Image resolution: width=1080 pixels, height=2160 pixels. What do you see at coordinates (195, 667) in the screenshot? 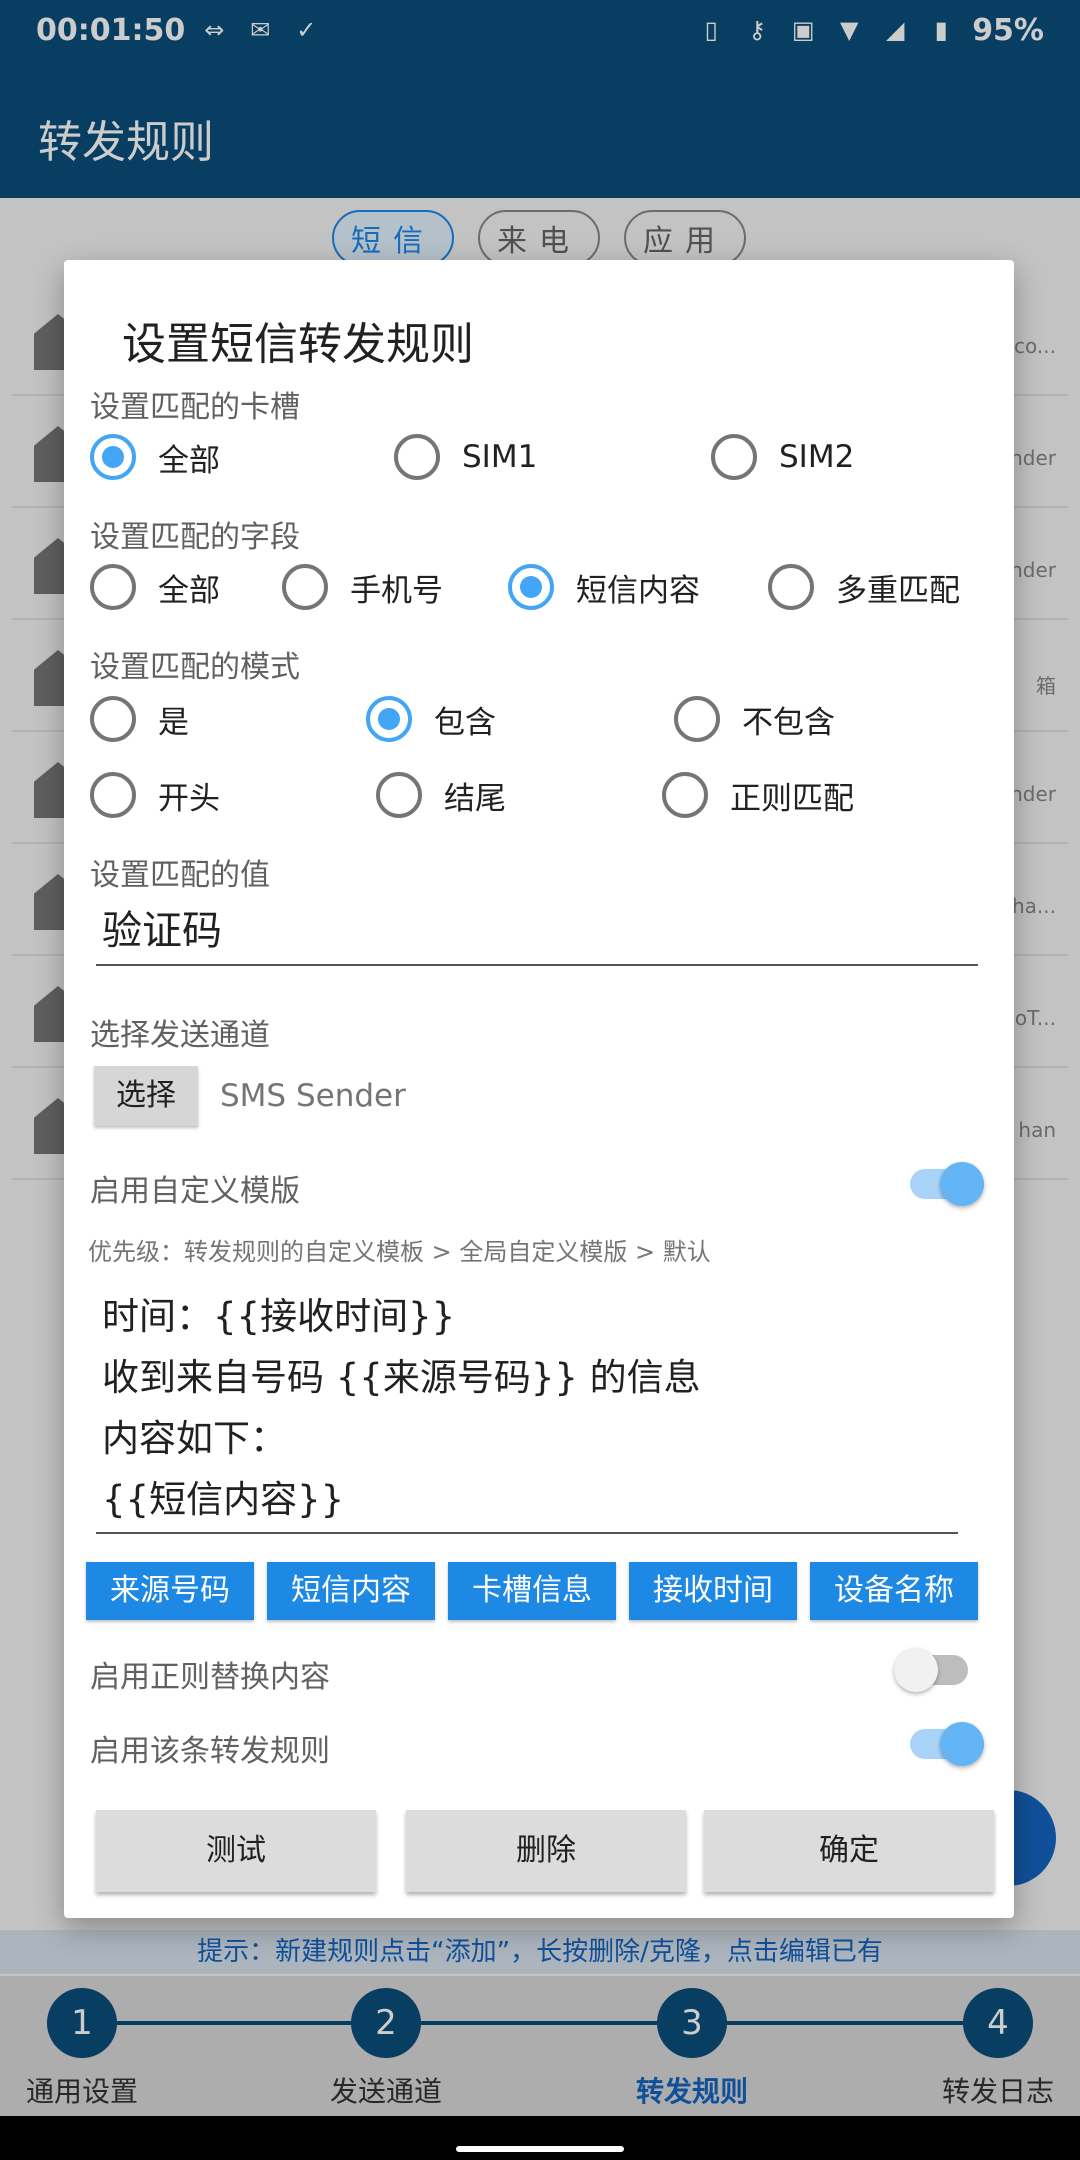
I see `mode-label: 设置匹配的模式` at bounding box center [195, 667].